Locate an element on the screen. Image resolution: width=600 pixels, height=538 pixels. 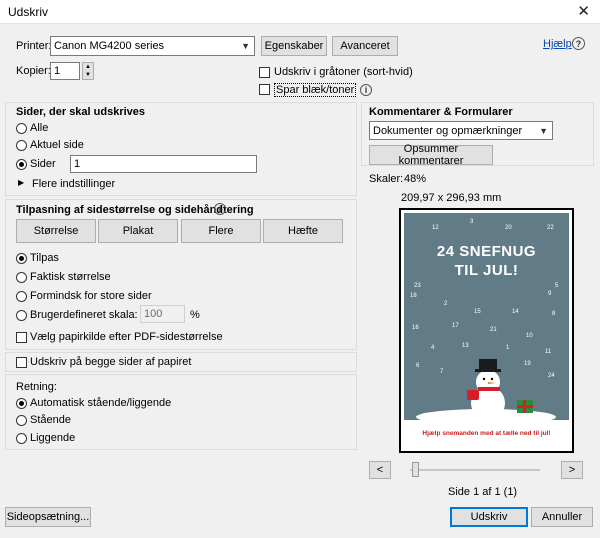
pages-current-label: Aktuel side is located at coordinates (57, 145).